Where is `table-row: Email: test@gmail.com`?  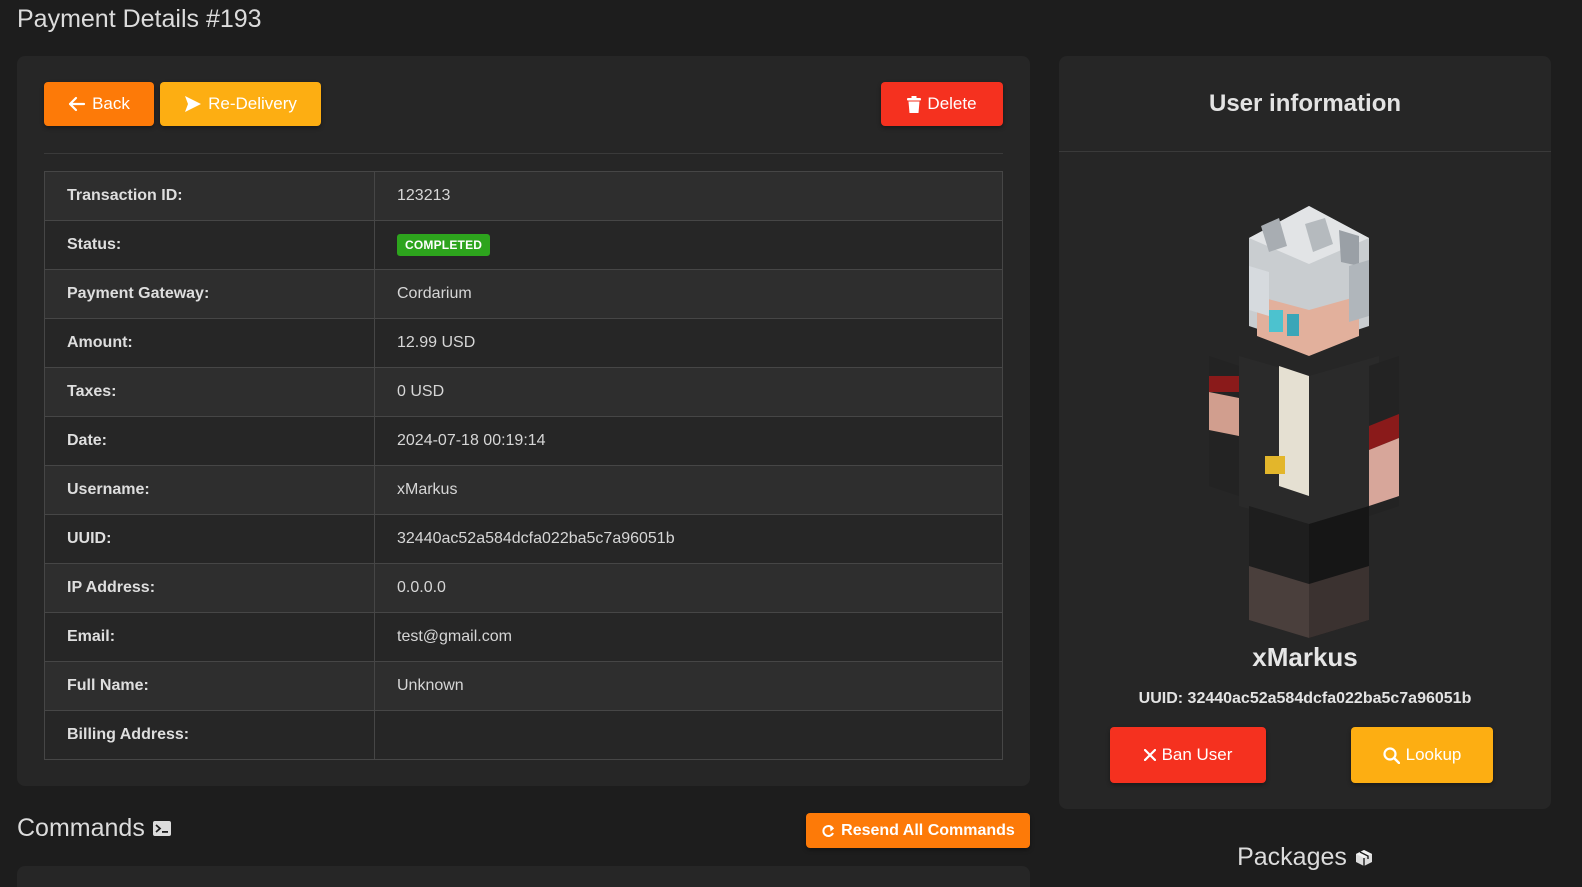
table-row: Email: test@gmail.com is located at coordinates (523, 637).